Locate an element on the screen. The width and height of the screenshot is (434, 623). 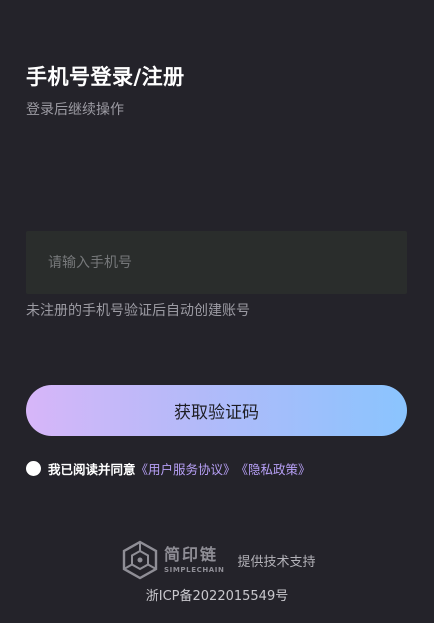
footer-brand: 简印链 SIMPLECHAIN 提供技术支持 is located at coordinates (217, 560).